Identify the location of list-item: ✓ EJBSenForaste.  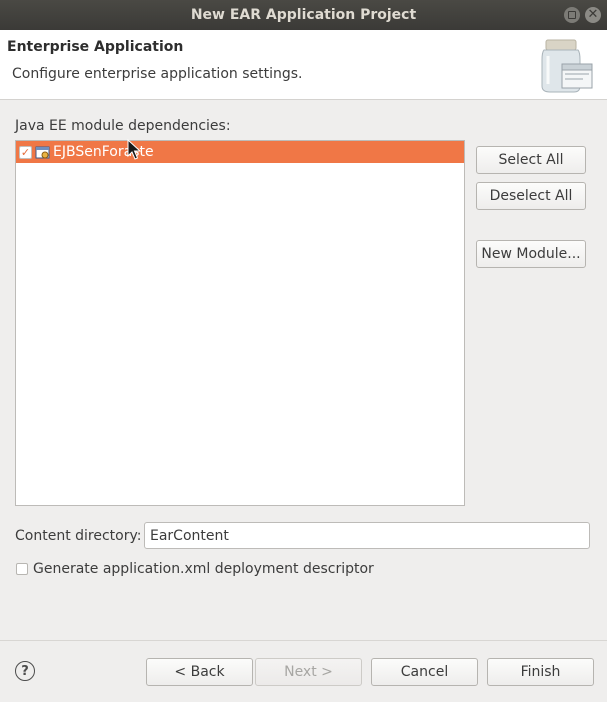
(240, 152).